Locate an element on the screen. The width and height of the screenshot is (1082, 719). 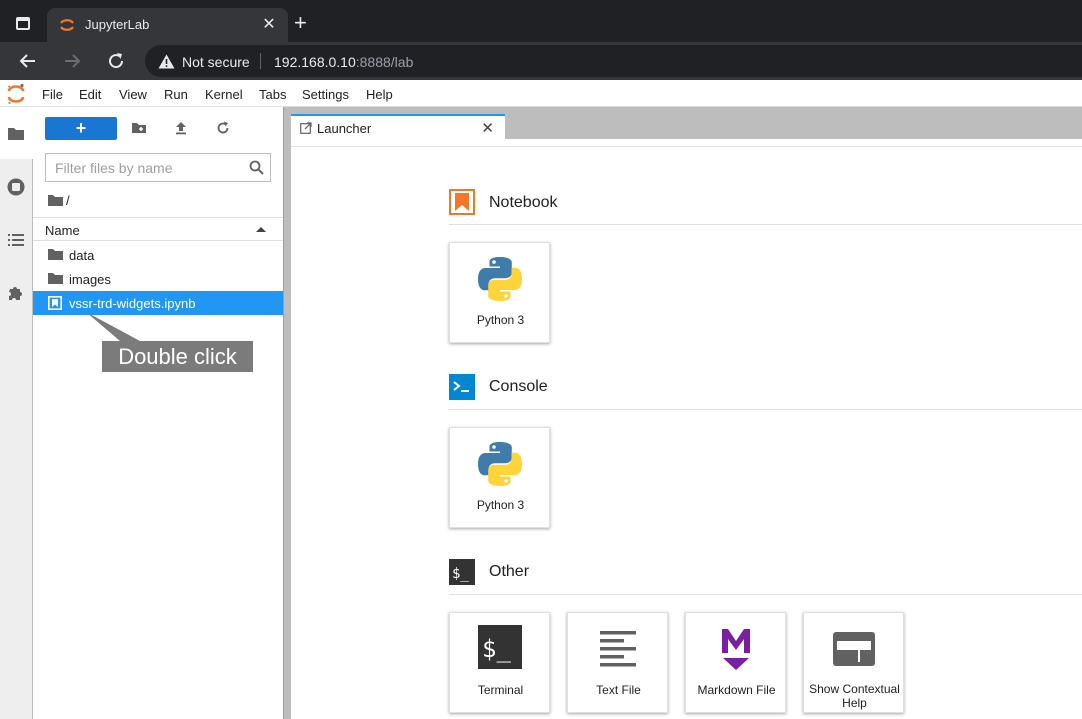
file-row: data is located at coordinates (158, 255).